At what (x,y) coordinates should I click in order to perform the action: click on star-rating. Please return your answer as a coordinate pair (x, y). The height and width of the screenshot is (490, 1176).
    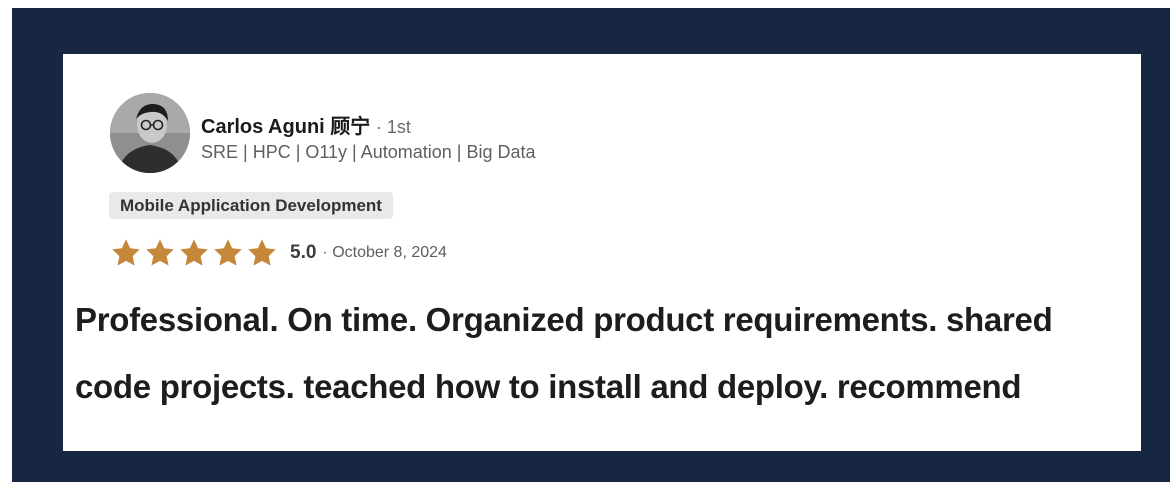
    Looking at the image, I should click on (194, 253).